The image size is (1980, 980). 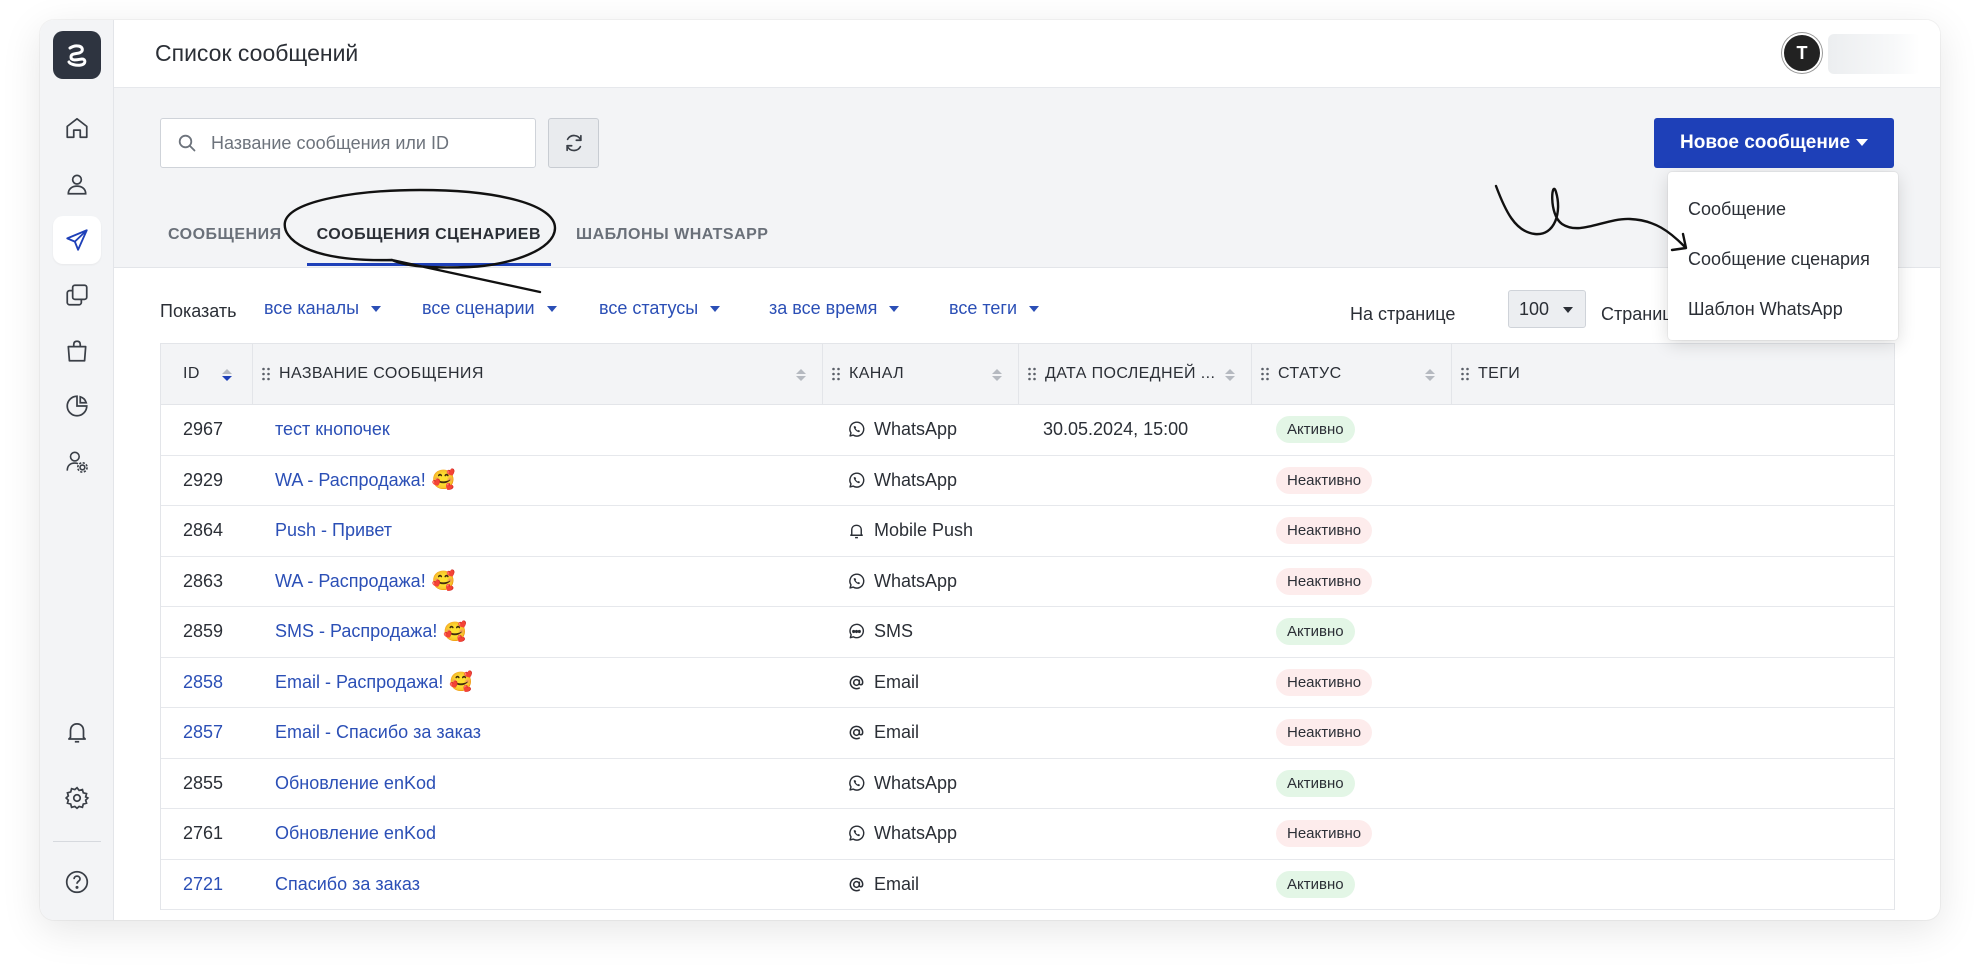 I want to click on sidebar-item-analytics, so click(x=77, y=406).